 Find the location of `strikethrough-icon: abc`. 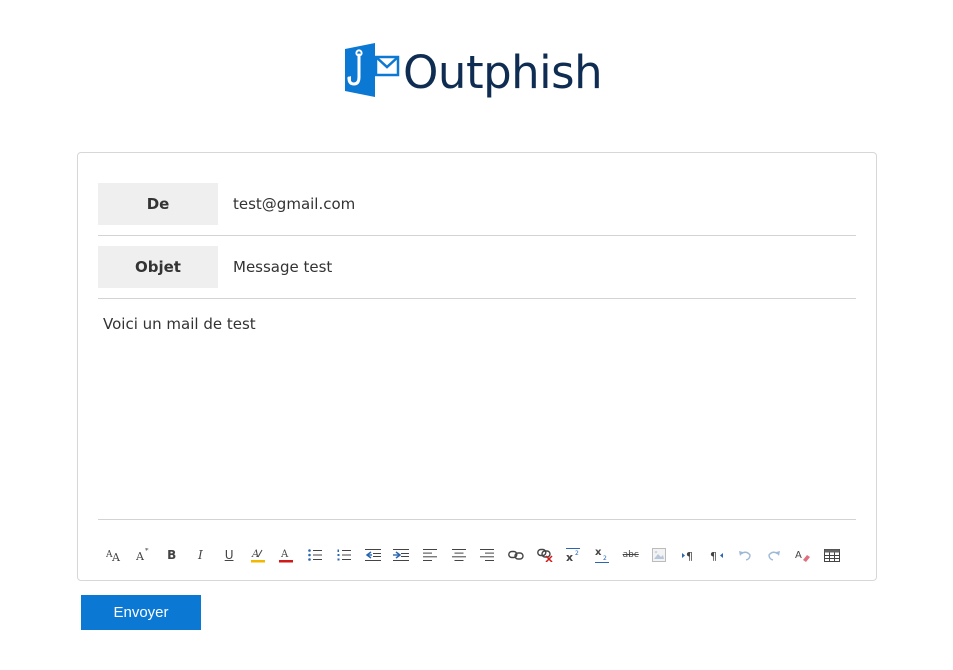

strikethrough-icon: abc is located at coordinates (630, 555).